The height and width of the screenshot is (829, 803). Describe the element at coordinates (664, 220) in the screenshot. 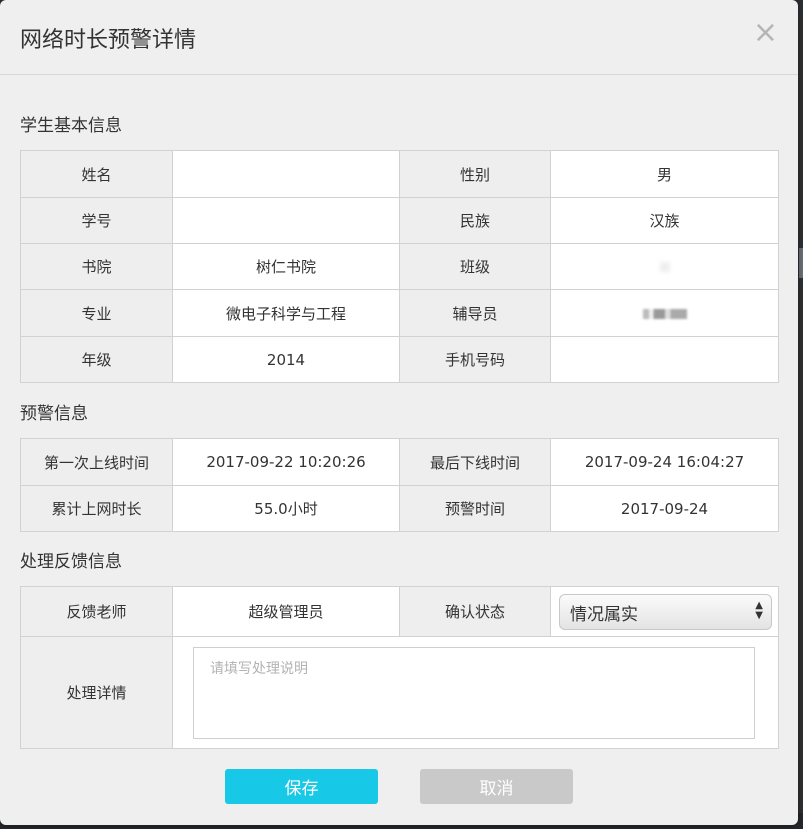

I see `ethnicity-value: 汉族` at that location.